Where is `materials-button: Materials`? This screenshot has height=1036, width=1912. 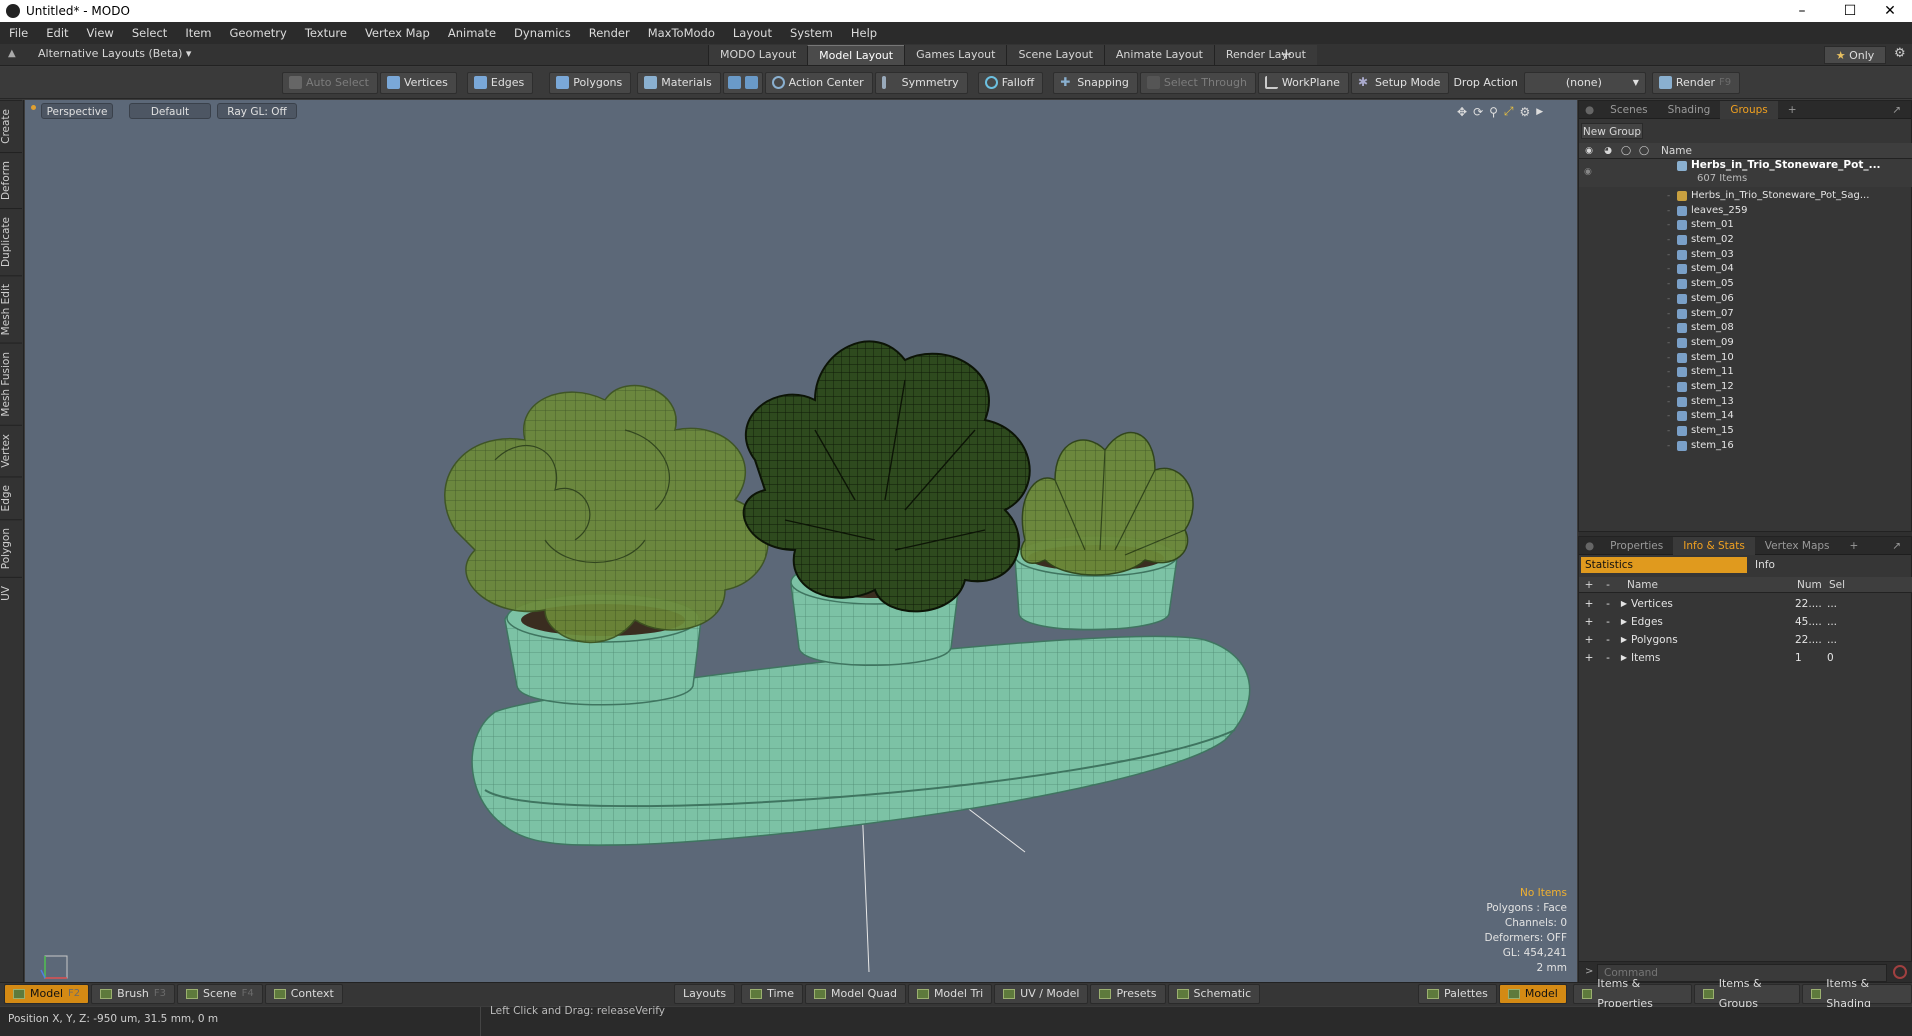 materials-button: Materials is located at coordinates (679, 82).